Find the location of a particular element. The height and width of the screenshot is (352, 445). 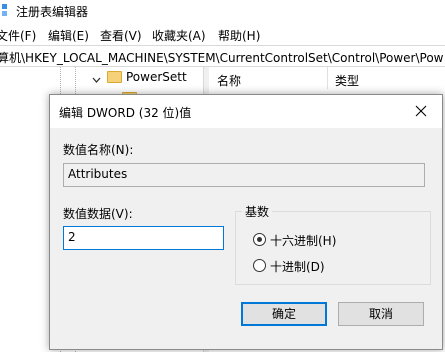

menu-help: 帮助(H) is located at coordinates (239, 35).